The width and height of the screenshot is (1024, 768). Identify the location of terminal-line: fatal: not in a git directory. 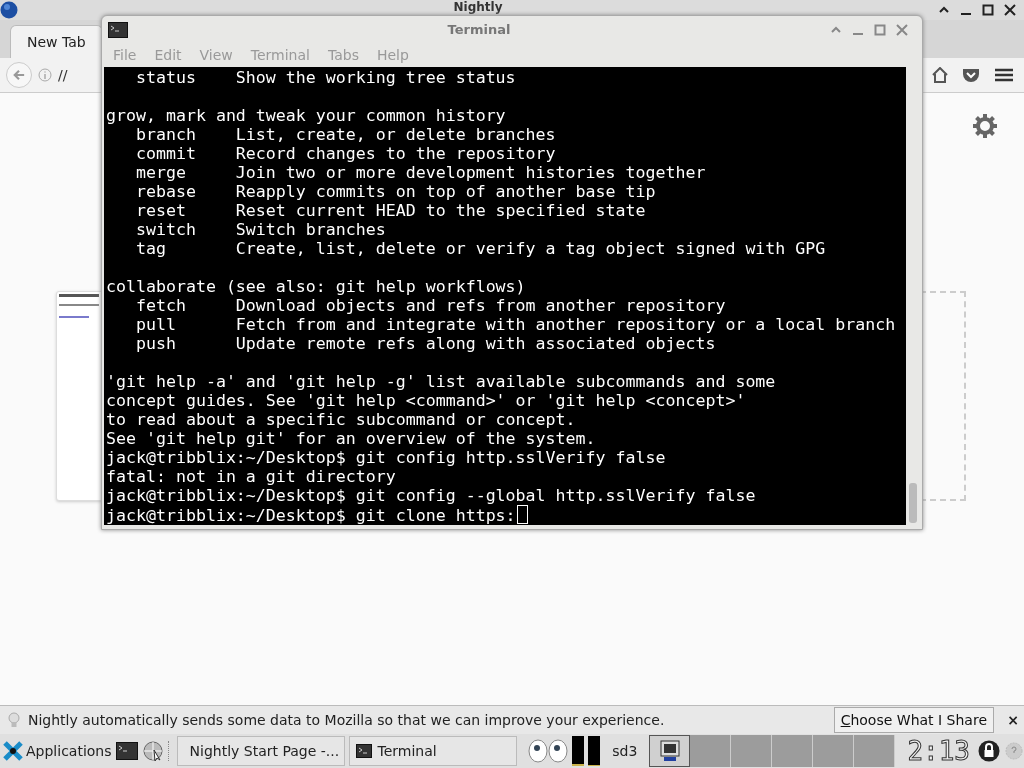
(251, 476).